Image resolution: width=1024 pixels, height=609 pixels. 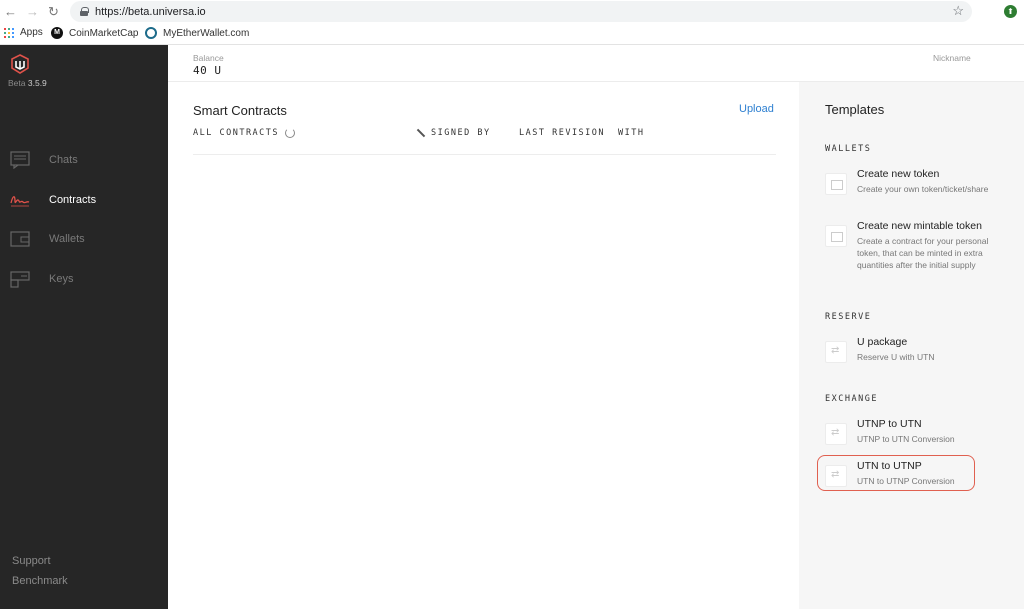 I want to click on support-link: Support, so click(x=31, y=561).